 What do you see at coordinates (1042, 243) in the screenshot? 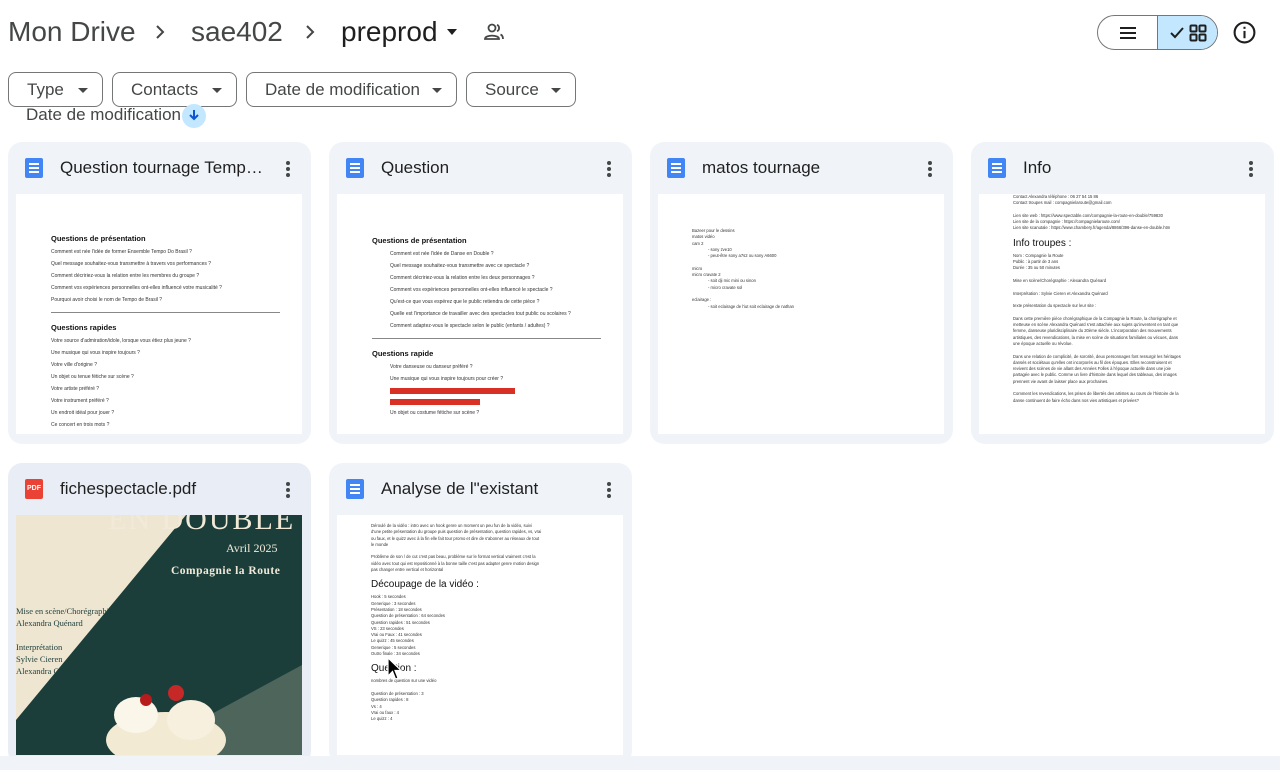
I see `preview-heading: Info troupes :` at bounding box center [1042, 243].